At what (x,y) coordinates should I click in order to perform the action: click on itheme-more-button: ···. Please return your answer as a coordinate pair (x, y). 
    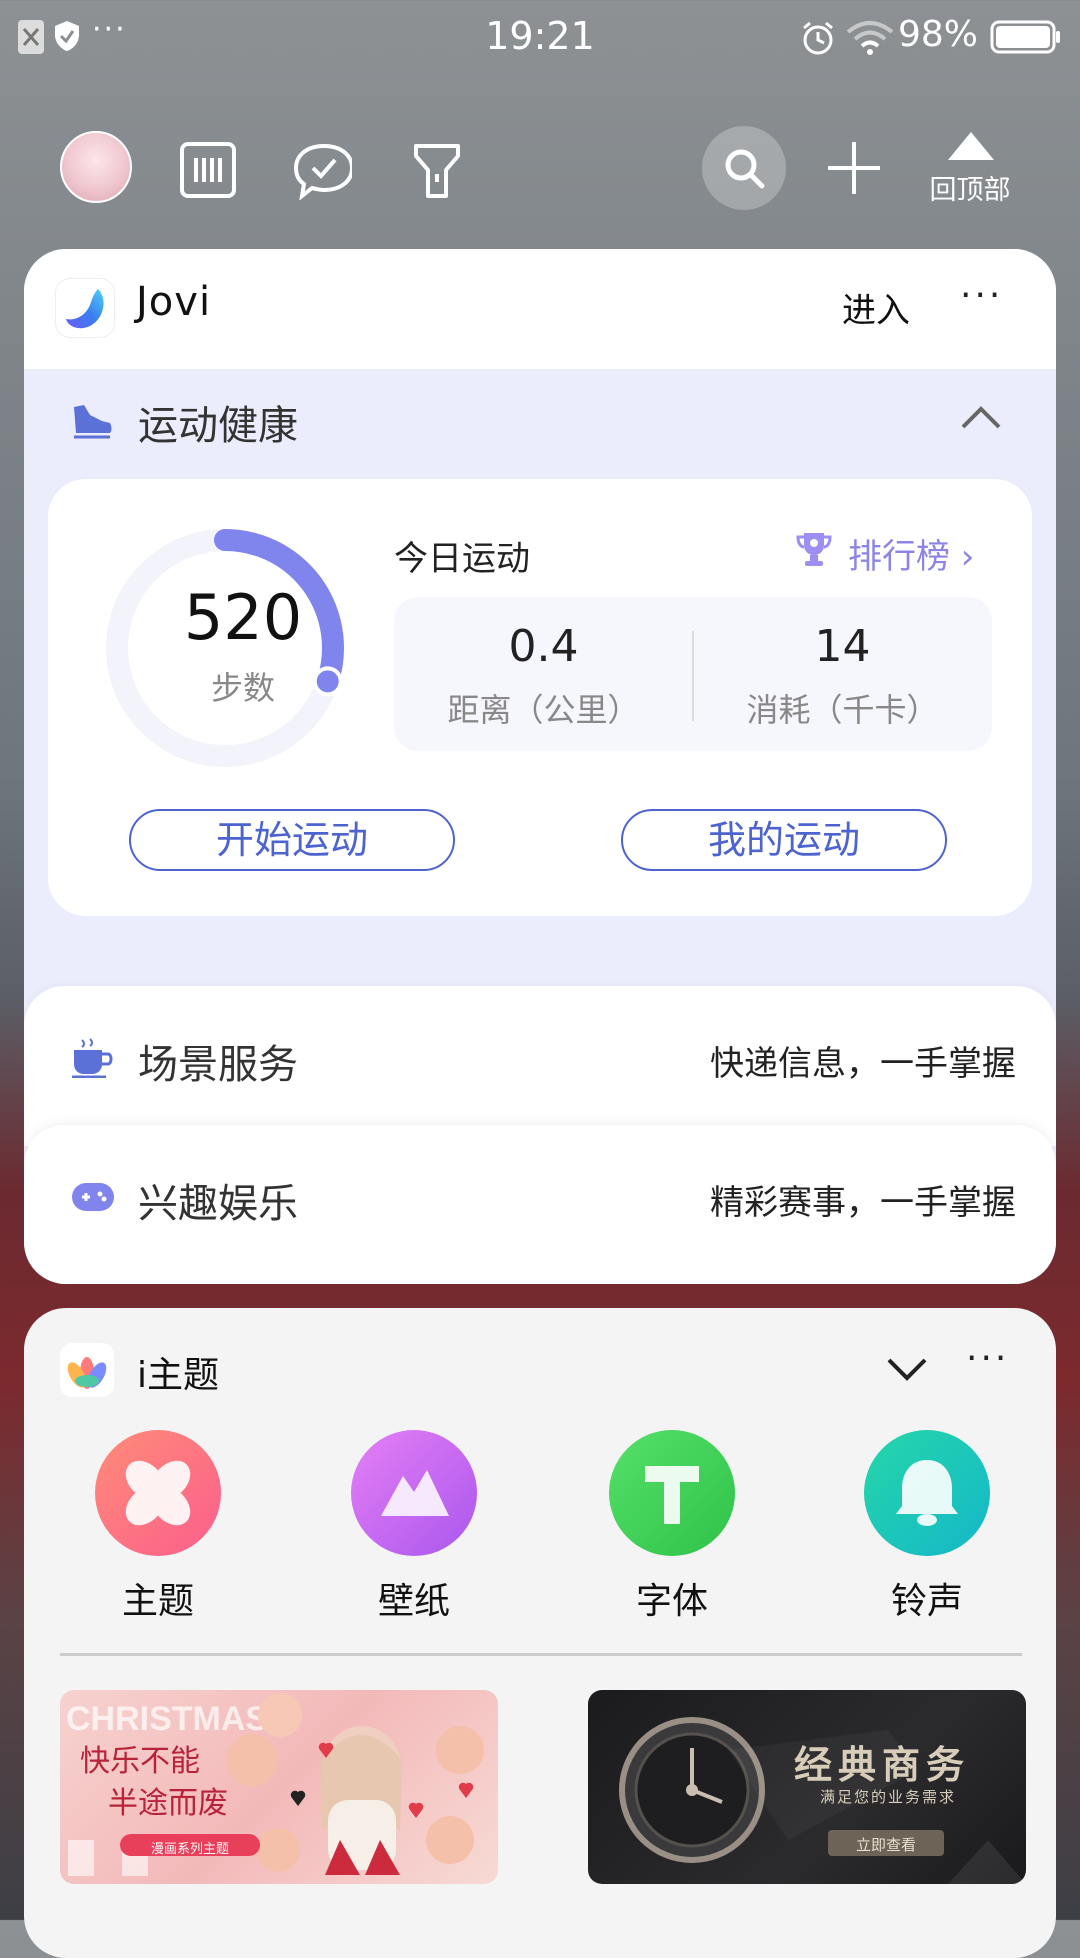
    Looking at the image, I should click on (987, 1358).